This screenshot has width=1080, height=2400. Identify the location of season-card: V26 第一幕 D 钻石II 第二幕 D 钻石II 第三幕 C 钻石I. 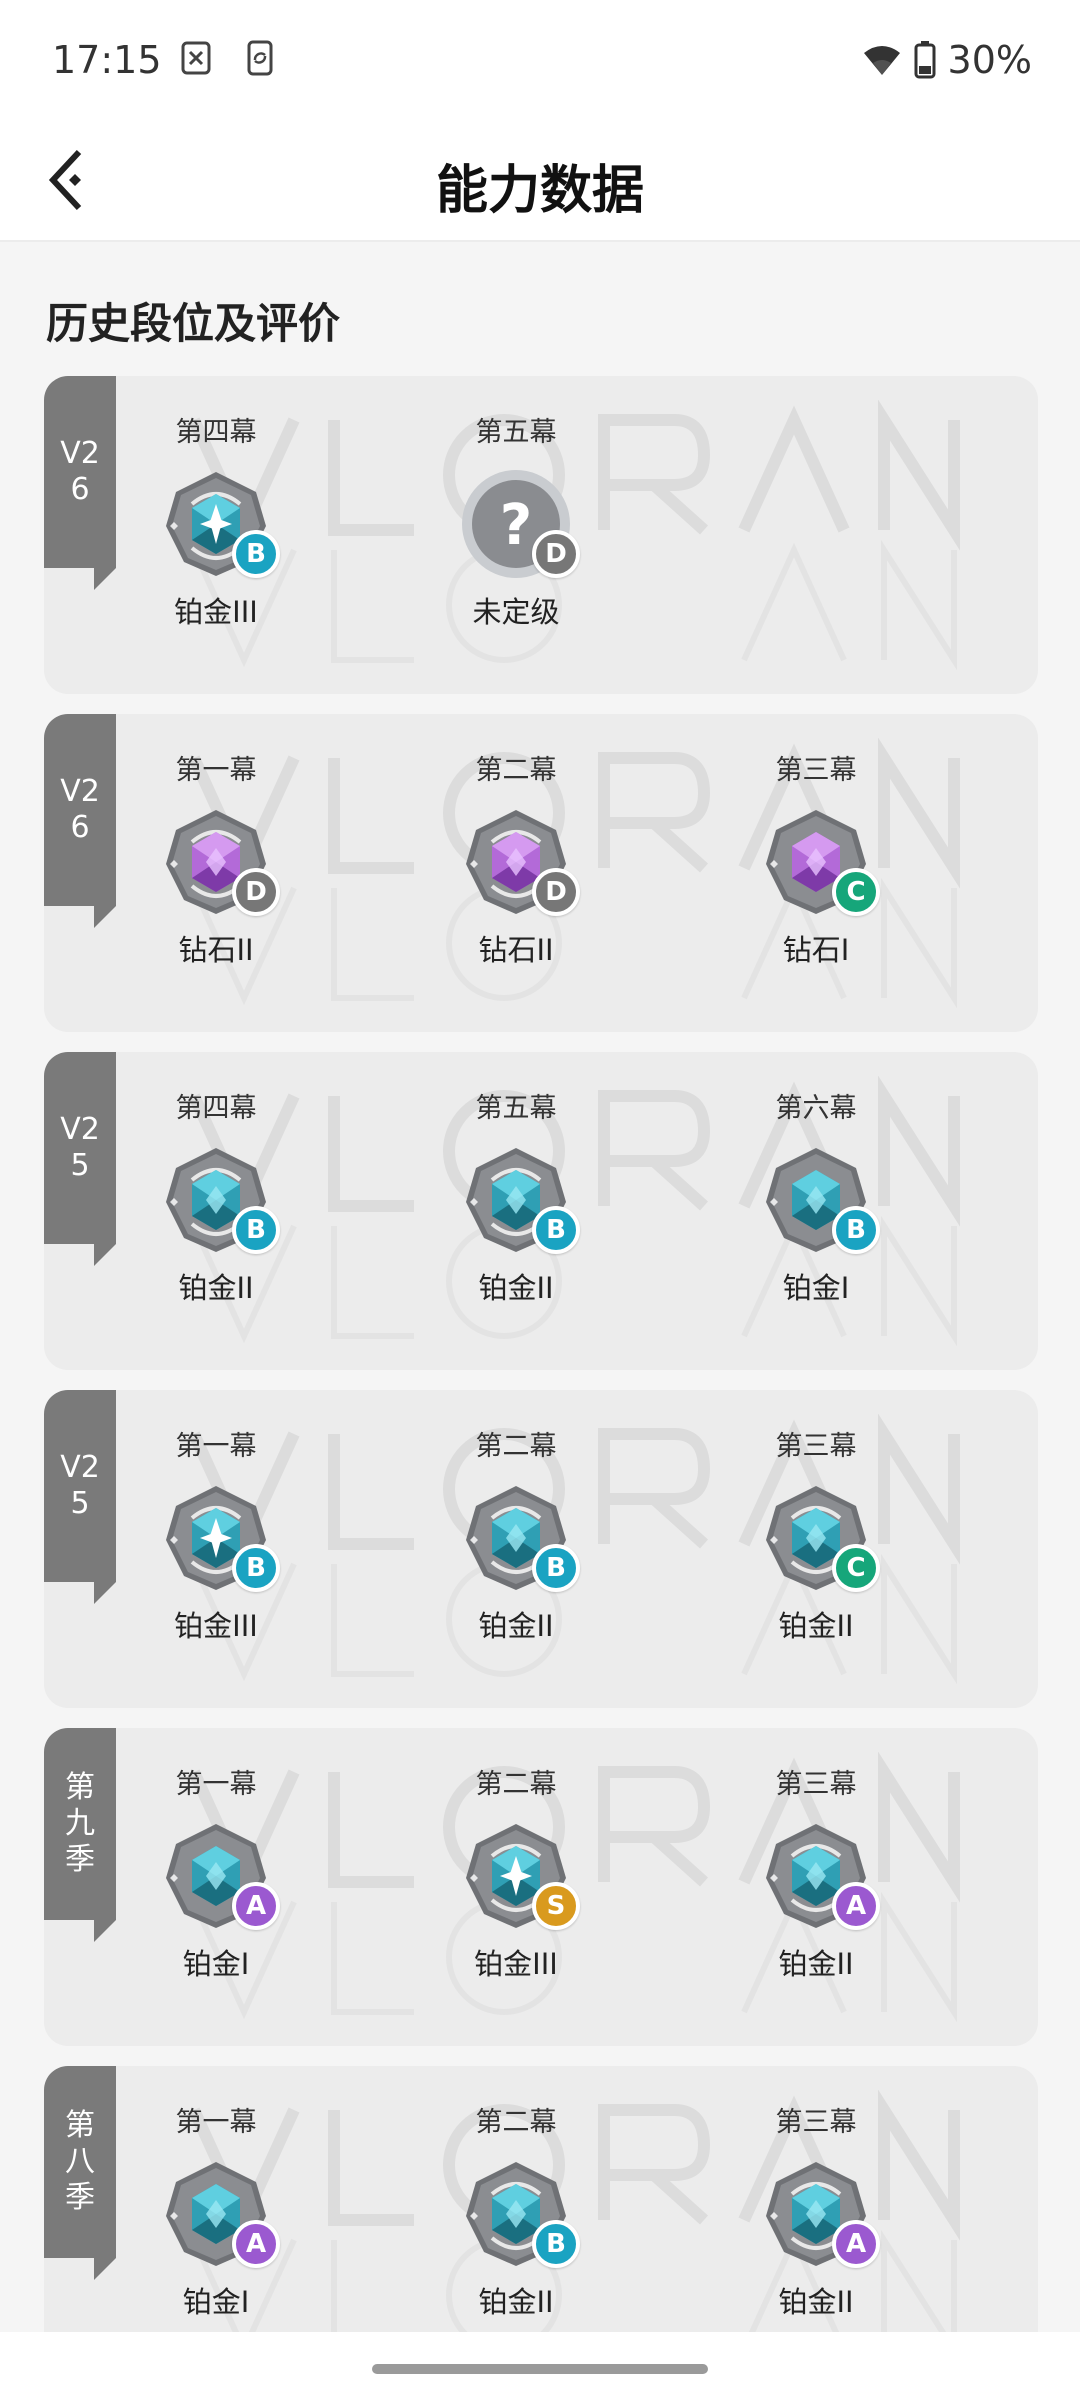
(541, 873).